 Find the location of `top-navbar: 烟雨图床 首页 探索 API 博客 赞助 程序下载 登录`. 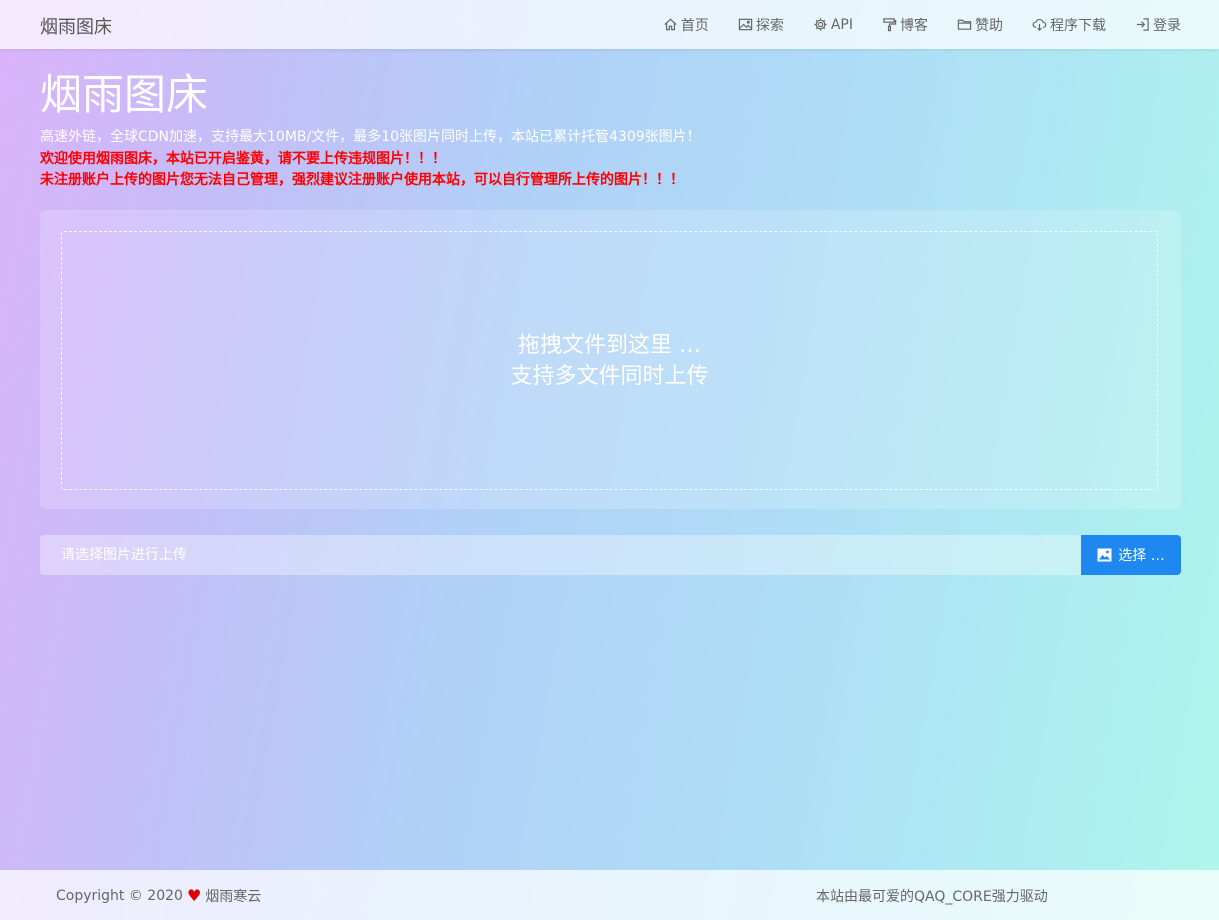

top-navbar: 烟雨图床 首页 探索 API 博客 赞助 程序下载 登录 is located at coordinates (609, 24).